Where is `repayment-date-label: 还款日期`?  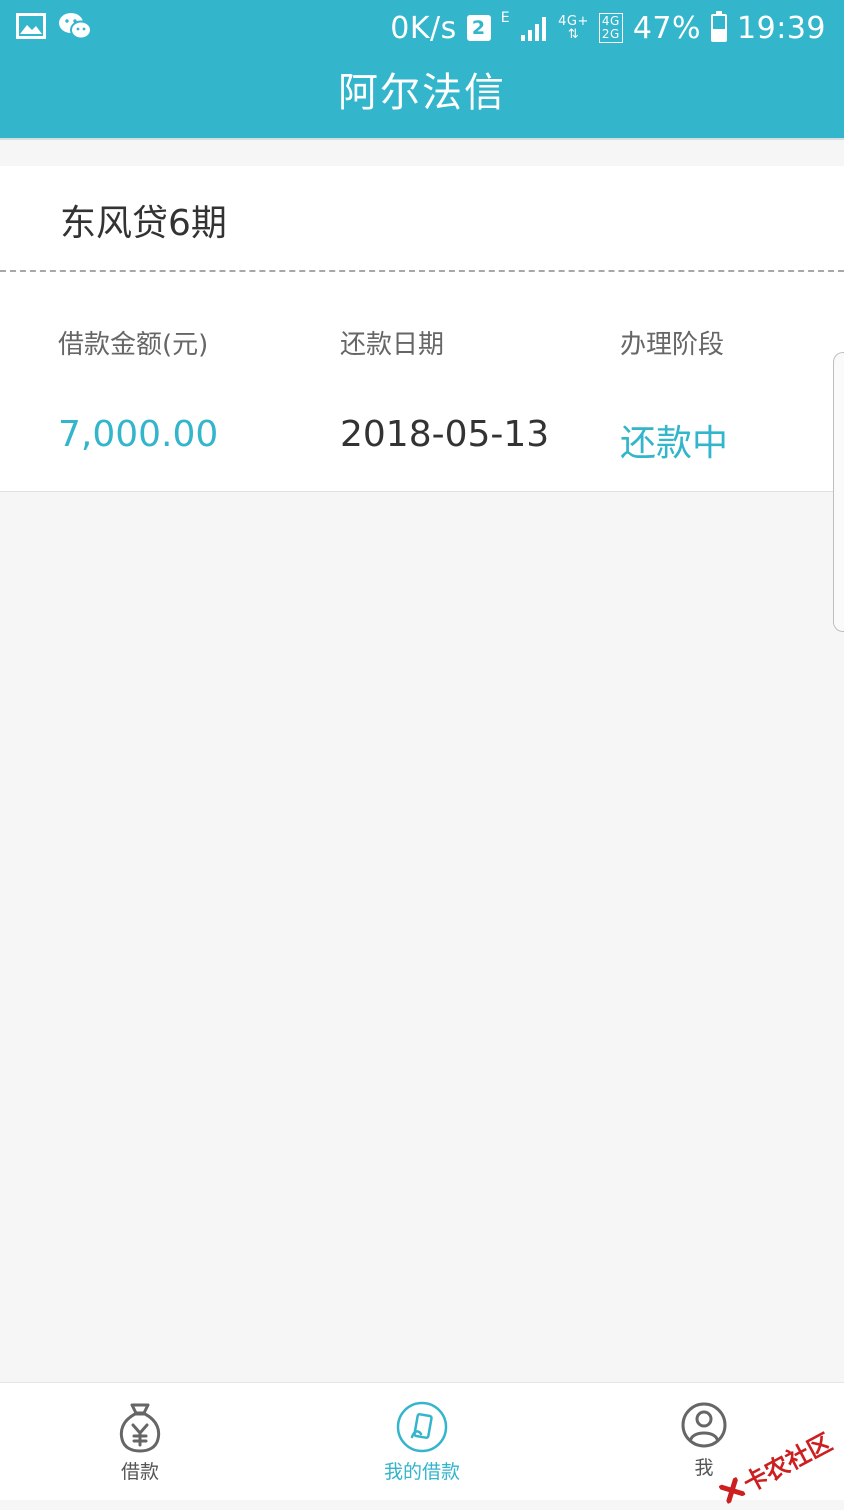
repayment-date-label: 还款日期 is located at coordinates (392, 345).